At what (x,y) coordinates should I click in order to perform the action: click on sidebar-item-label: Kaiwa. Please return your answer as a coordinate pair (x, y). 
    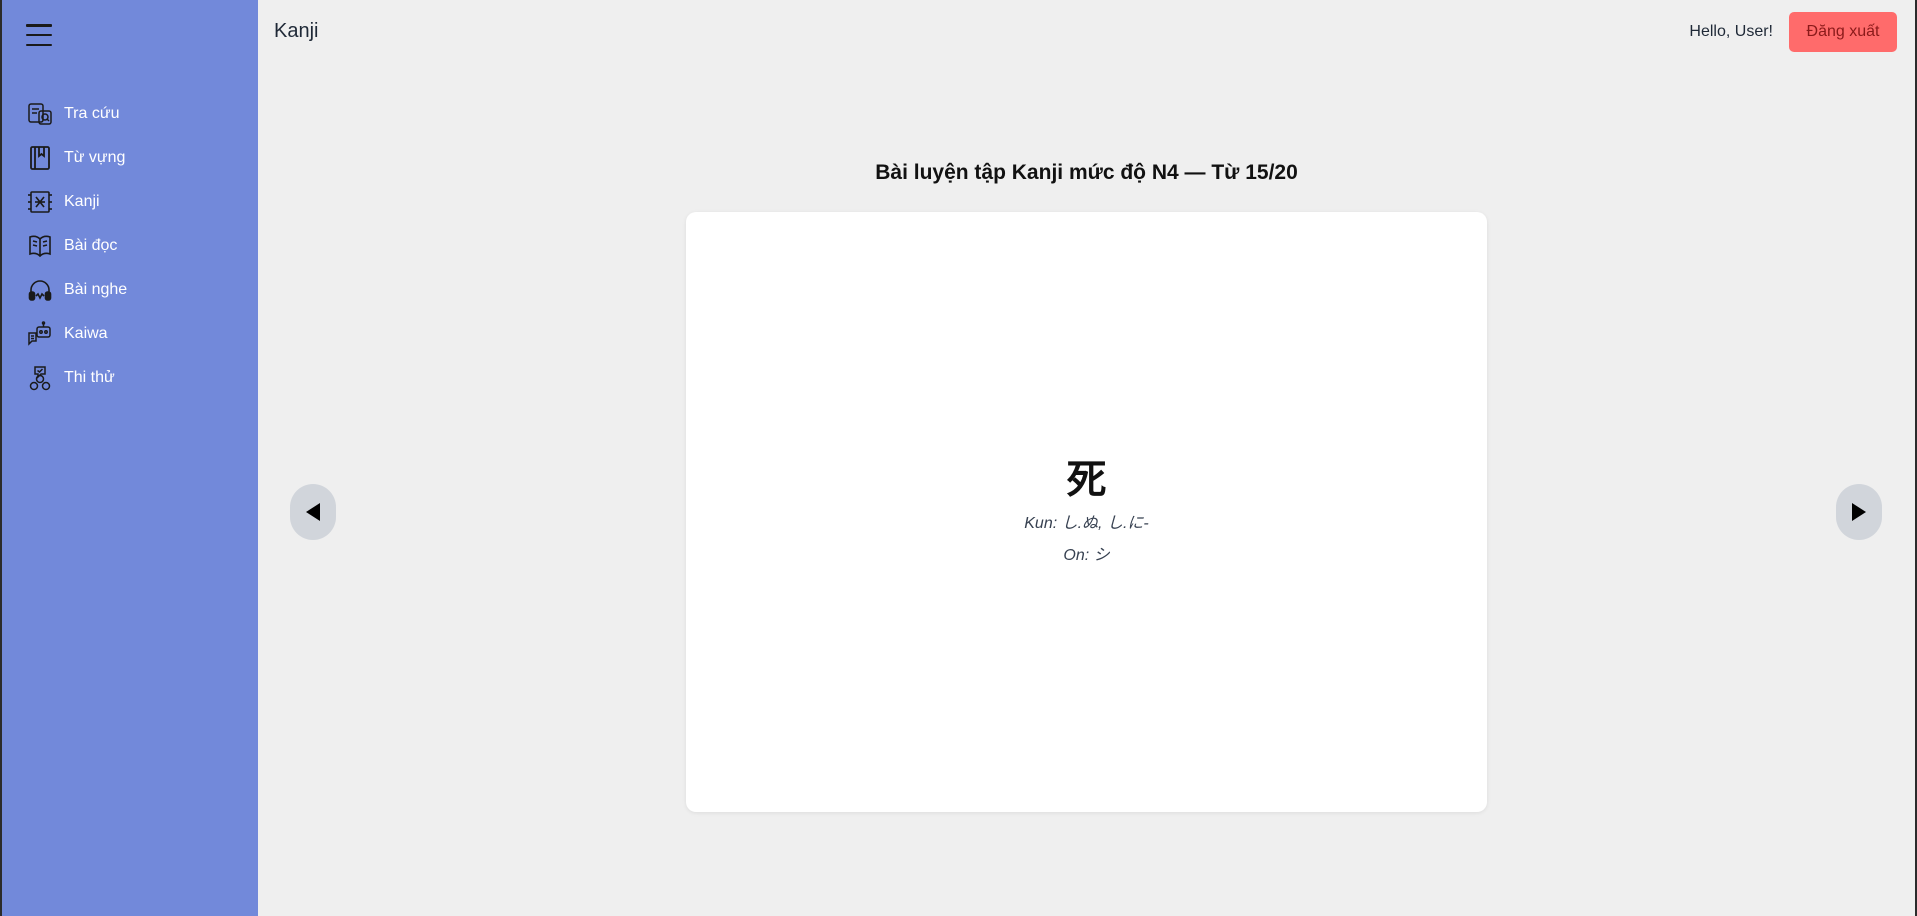
    Looking at the image, I should click on (86, 333).